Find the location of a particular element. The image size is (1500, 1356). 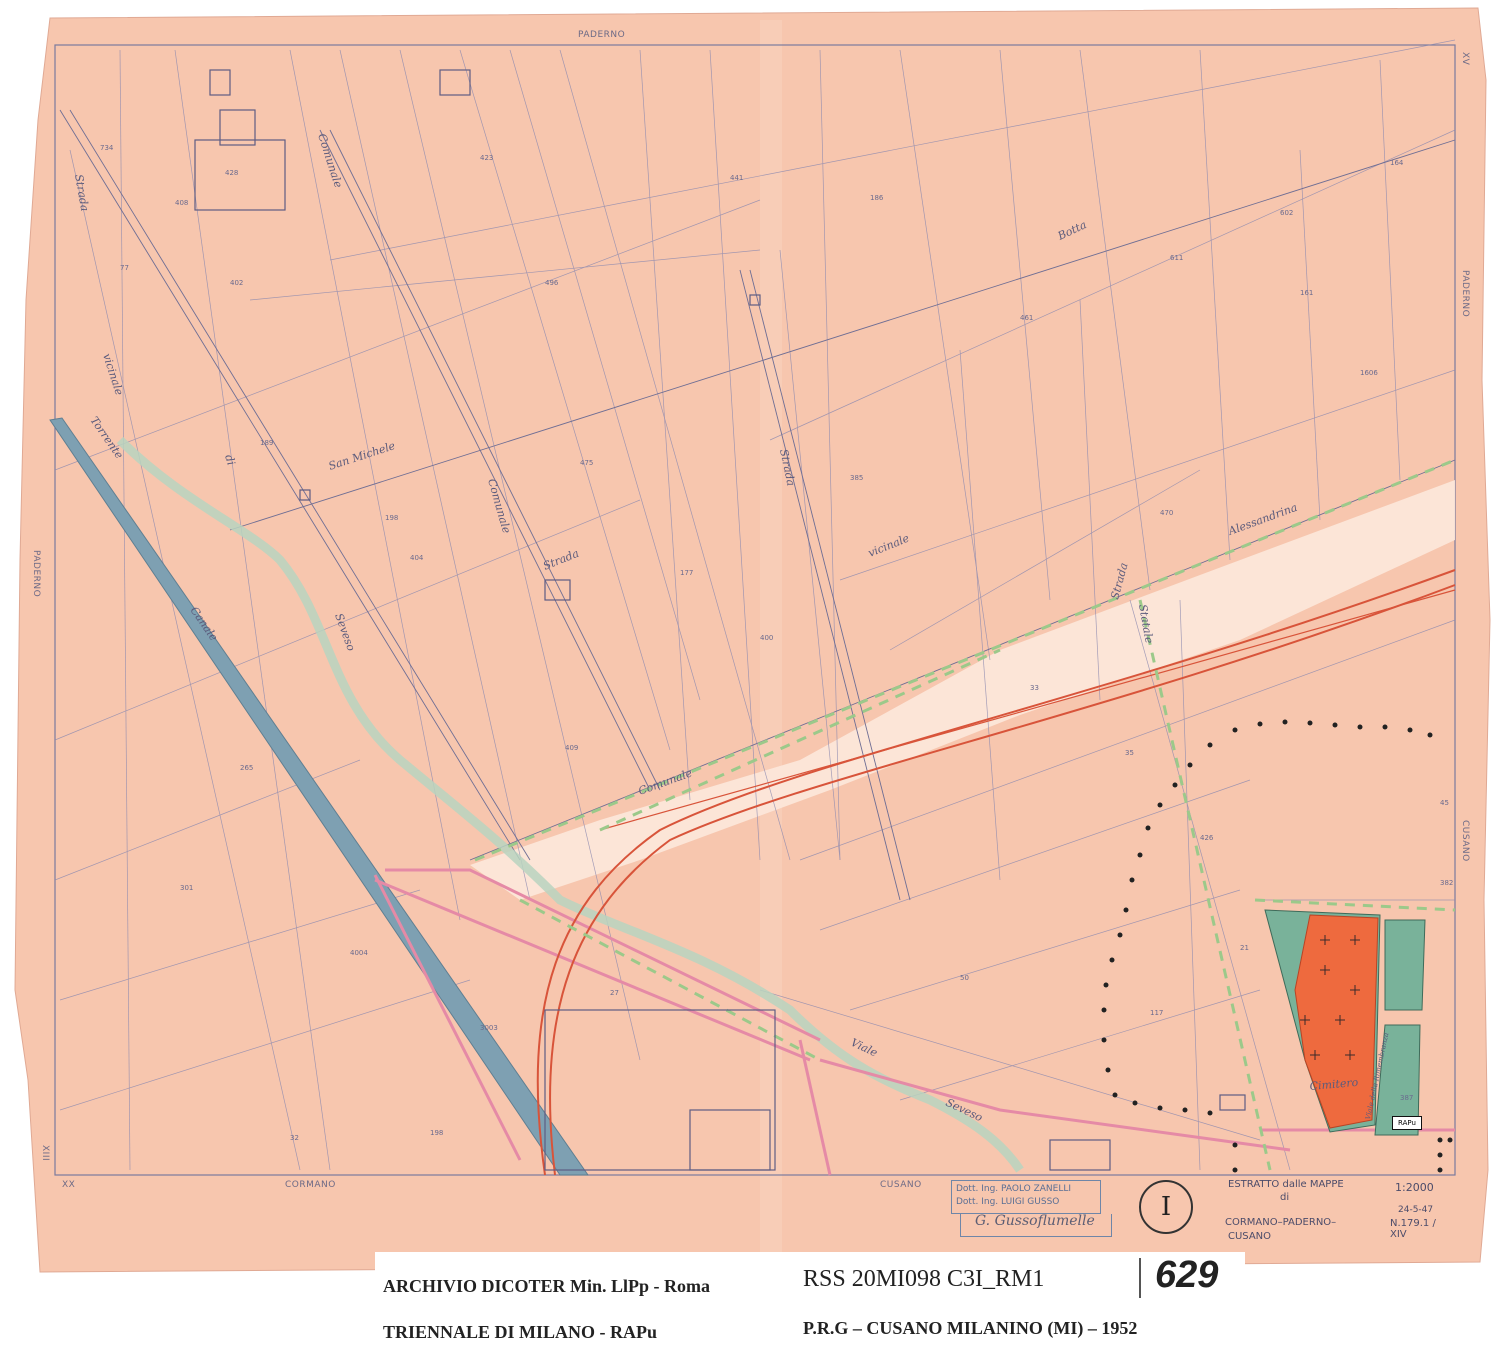

svg-text: 164 is located at coordinates (1397, 163).